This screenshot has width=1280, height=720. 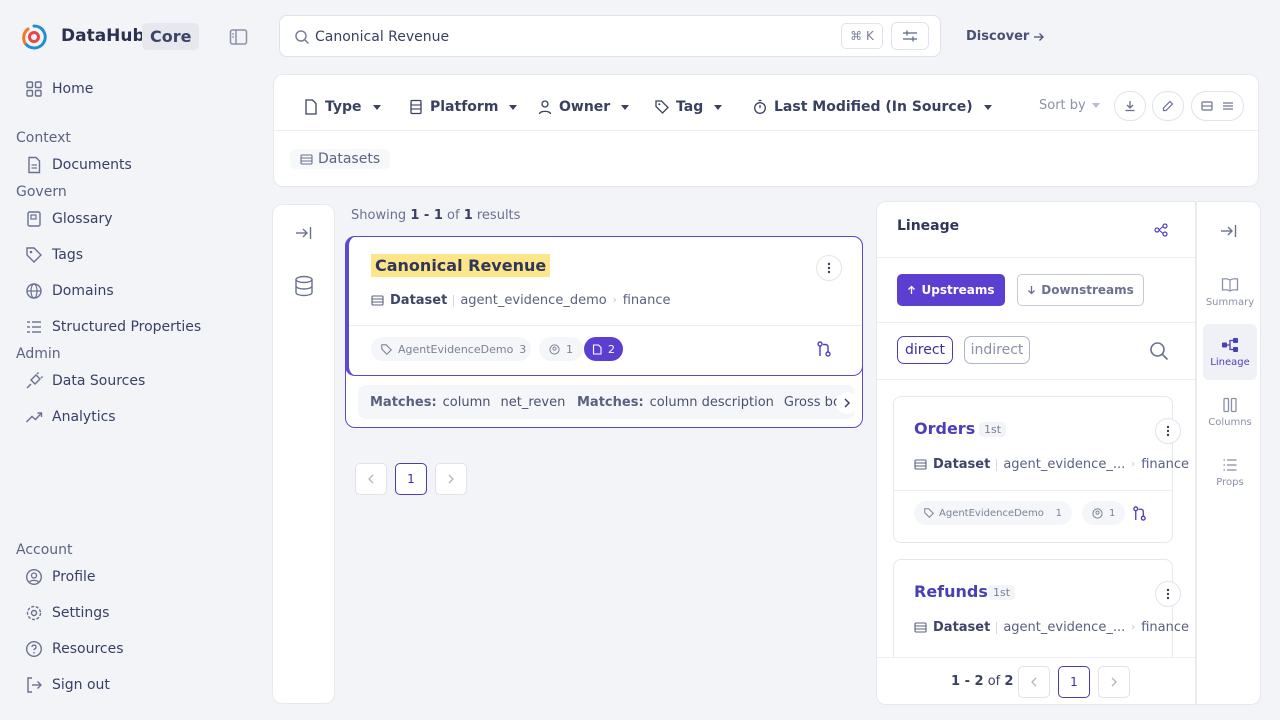 What do you see at coordinates (136, 417) in the screenshot?
I see `sidebar-item-analytics: Analytics` at bounding box center [136, 417].